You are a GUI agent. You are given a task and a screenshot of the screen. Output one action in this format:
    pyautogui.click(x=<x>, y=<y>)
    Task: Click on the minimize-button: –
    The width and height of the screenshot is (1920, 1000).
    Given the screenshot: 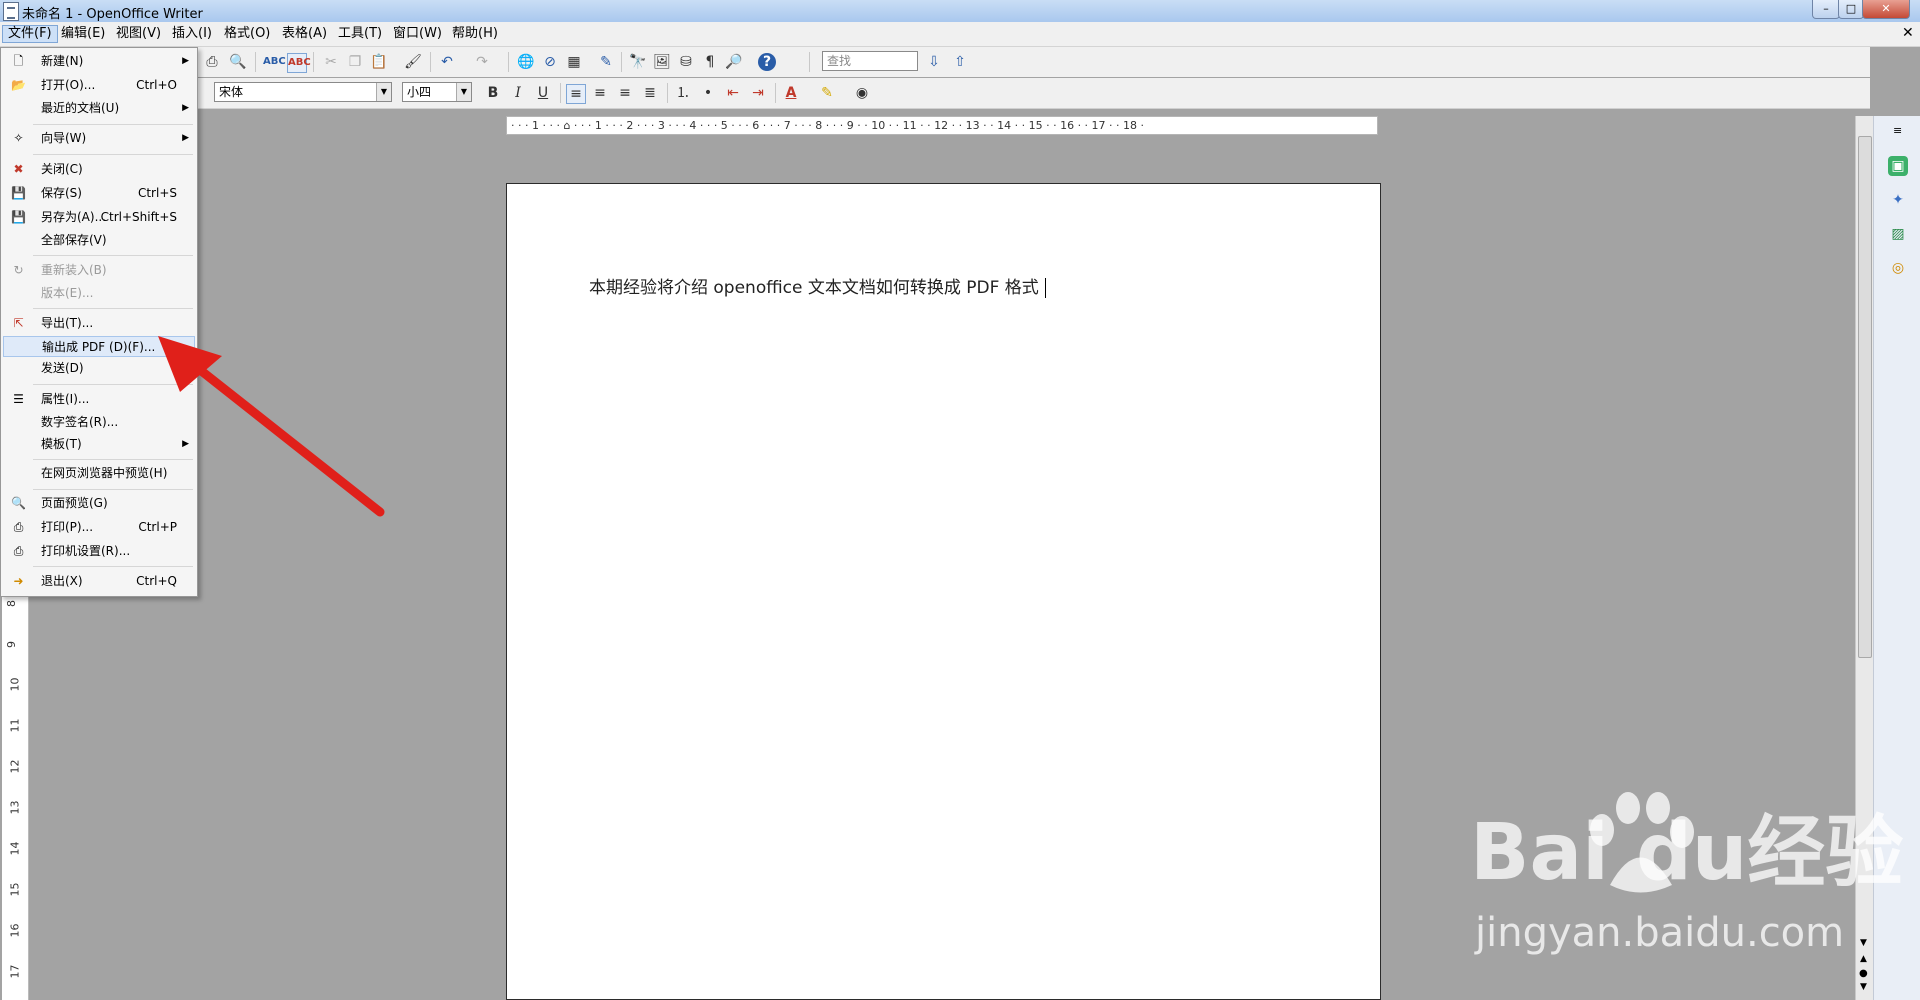 What is the action you would take?
    pyautogui.click(x=1826, y=9)
    